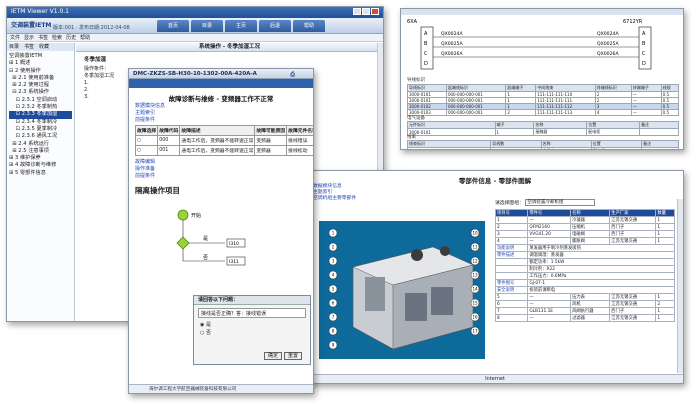 This screenshot has width=698, height=404. I want to click on sidebar-tabs: 目录 书签 收藏, so click(40, 47).